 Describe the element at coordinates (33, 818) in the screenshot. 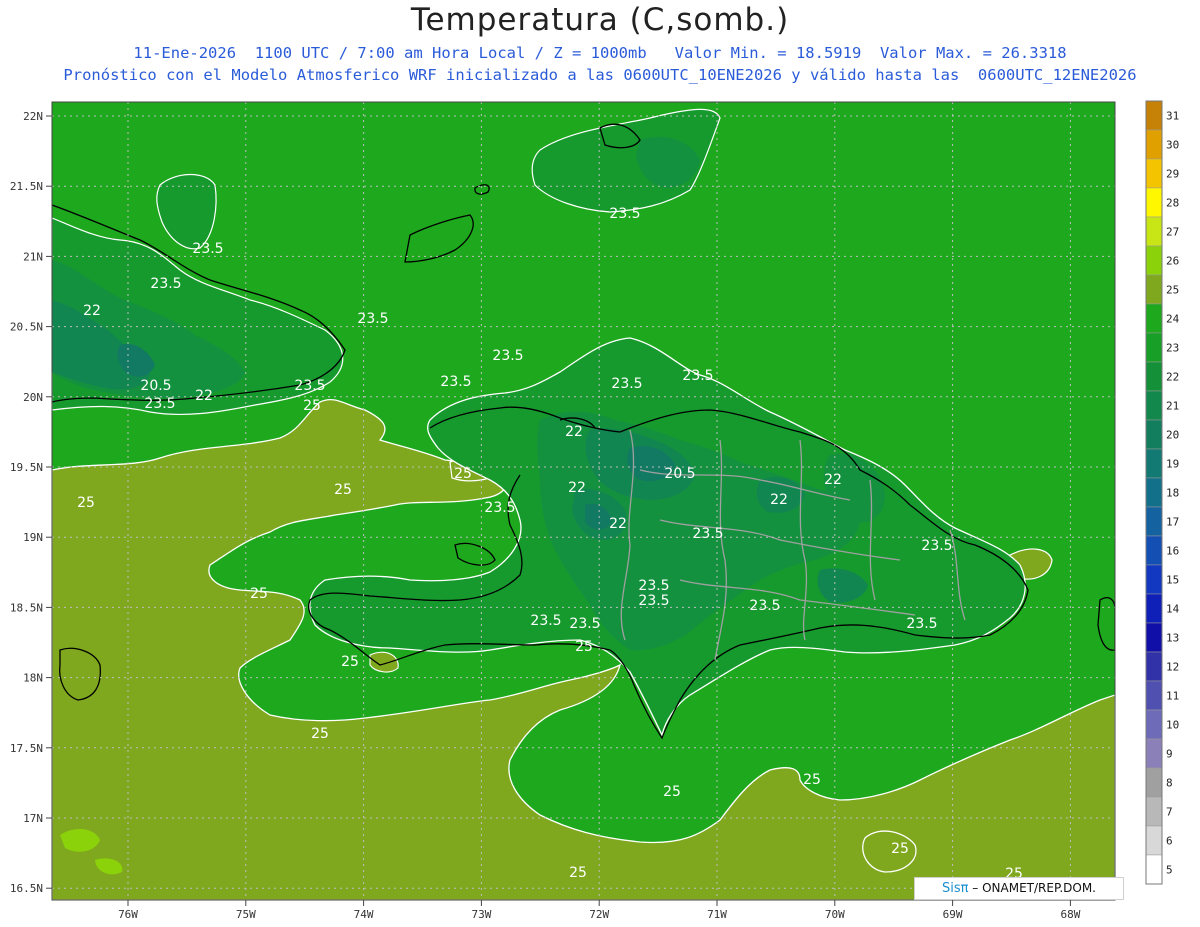

I see `lat-label: 17N` at that location.